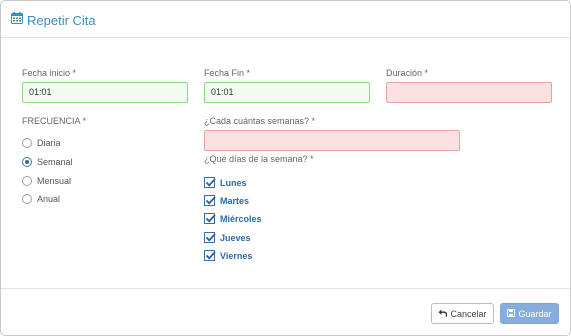 This screenshot has height=336, width=571. Describe the element at coordinates (235, 200) in the screenshot. I see `weekday-label: Martes` at that location.